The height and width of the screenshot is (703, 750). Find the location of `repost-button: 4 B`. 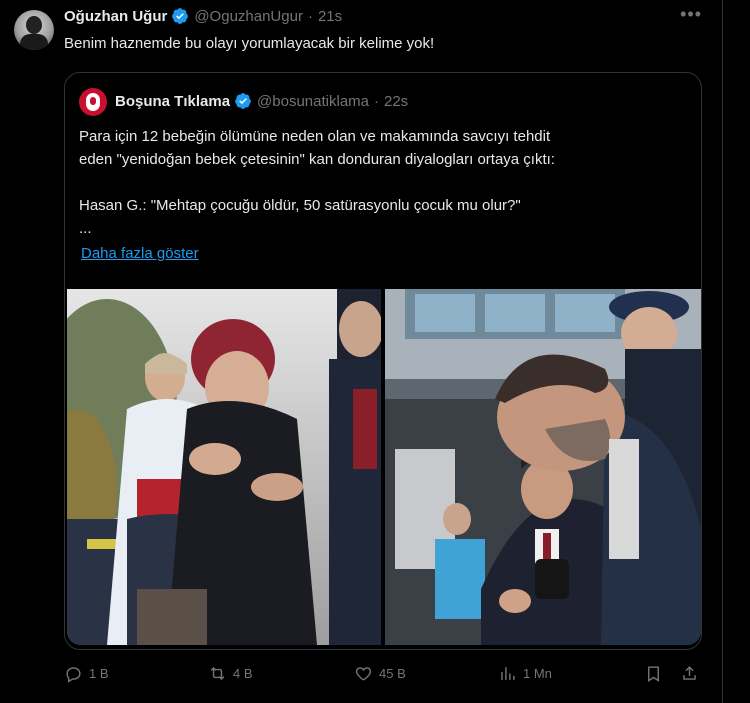

repost-button: 4 B is located at coordinates (230, 673).